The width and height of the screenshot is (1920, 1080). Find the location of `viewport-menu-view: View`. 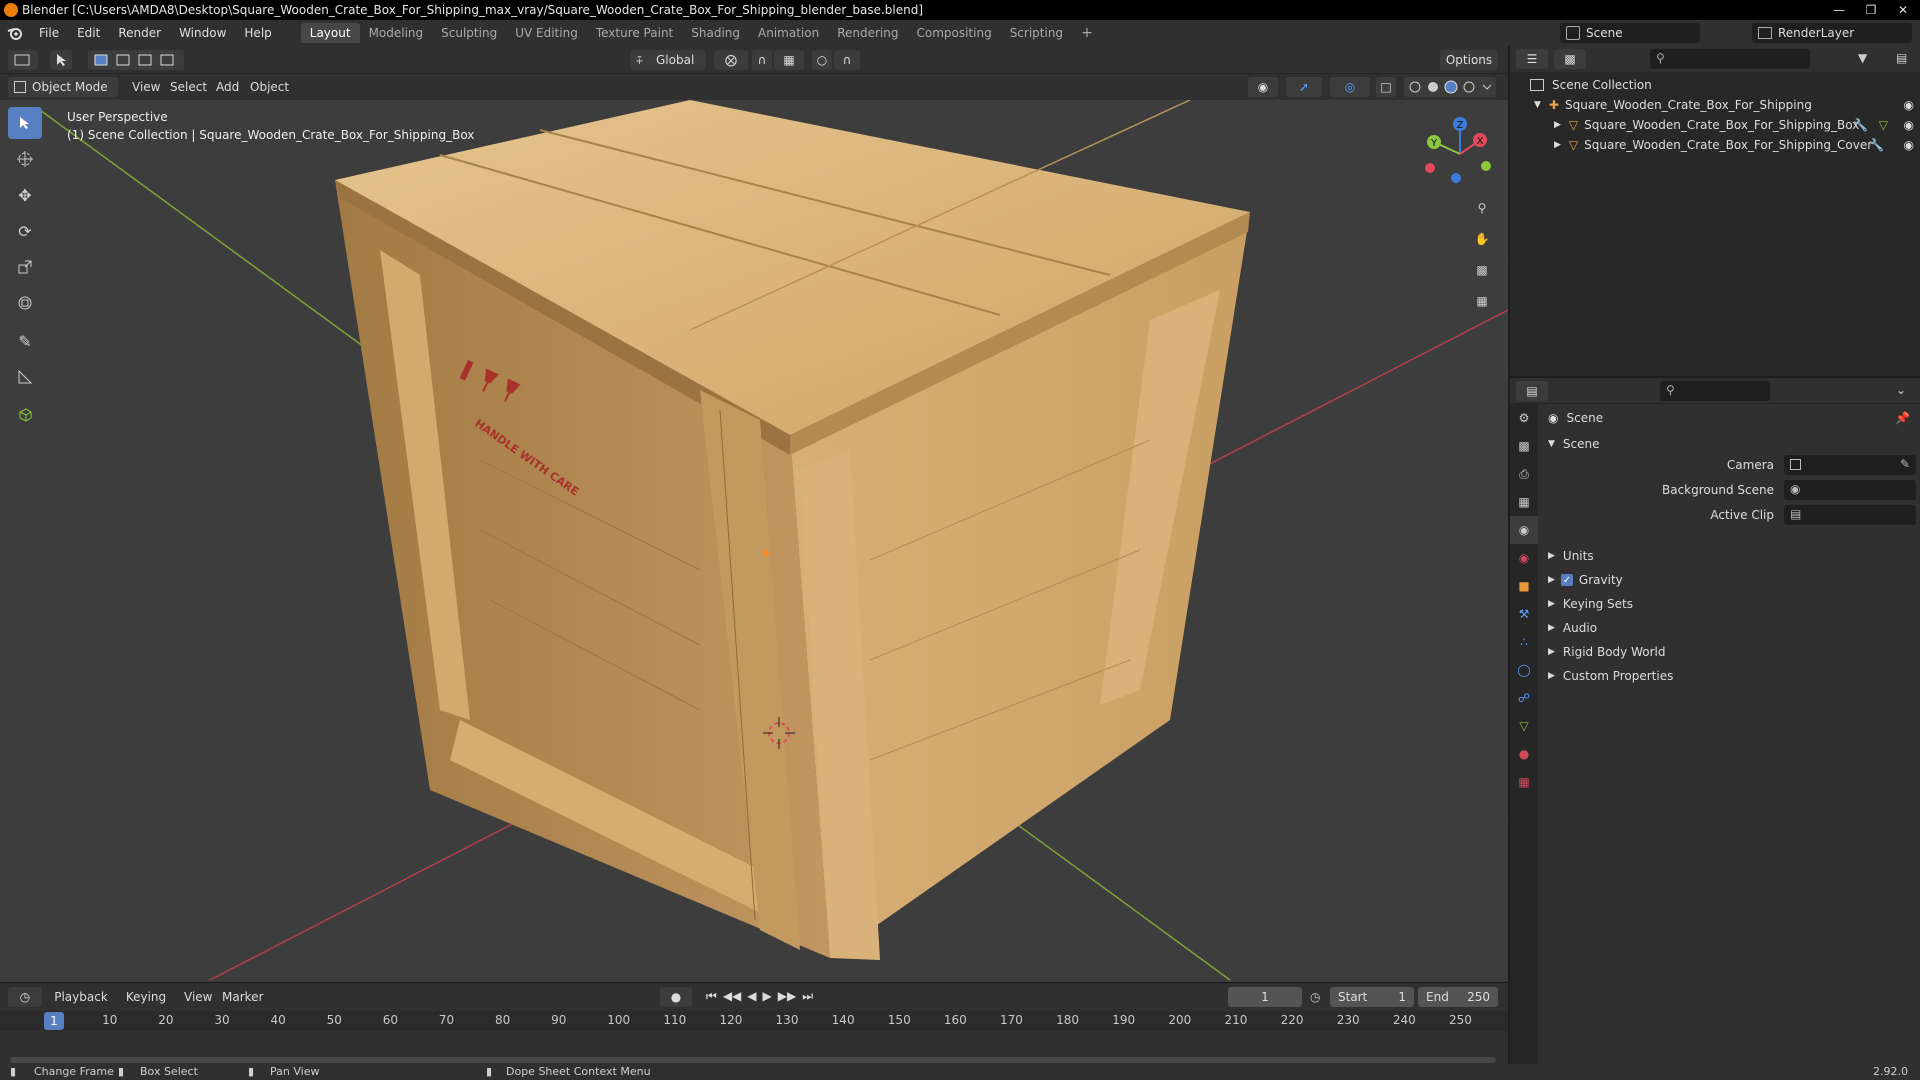

viewport-menu-view: View is located at coordinates (146, 87).